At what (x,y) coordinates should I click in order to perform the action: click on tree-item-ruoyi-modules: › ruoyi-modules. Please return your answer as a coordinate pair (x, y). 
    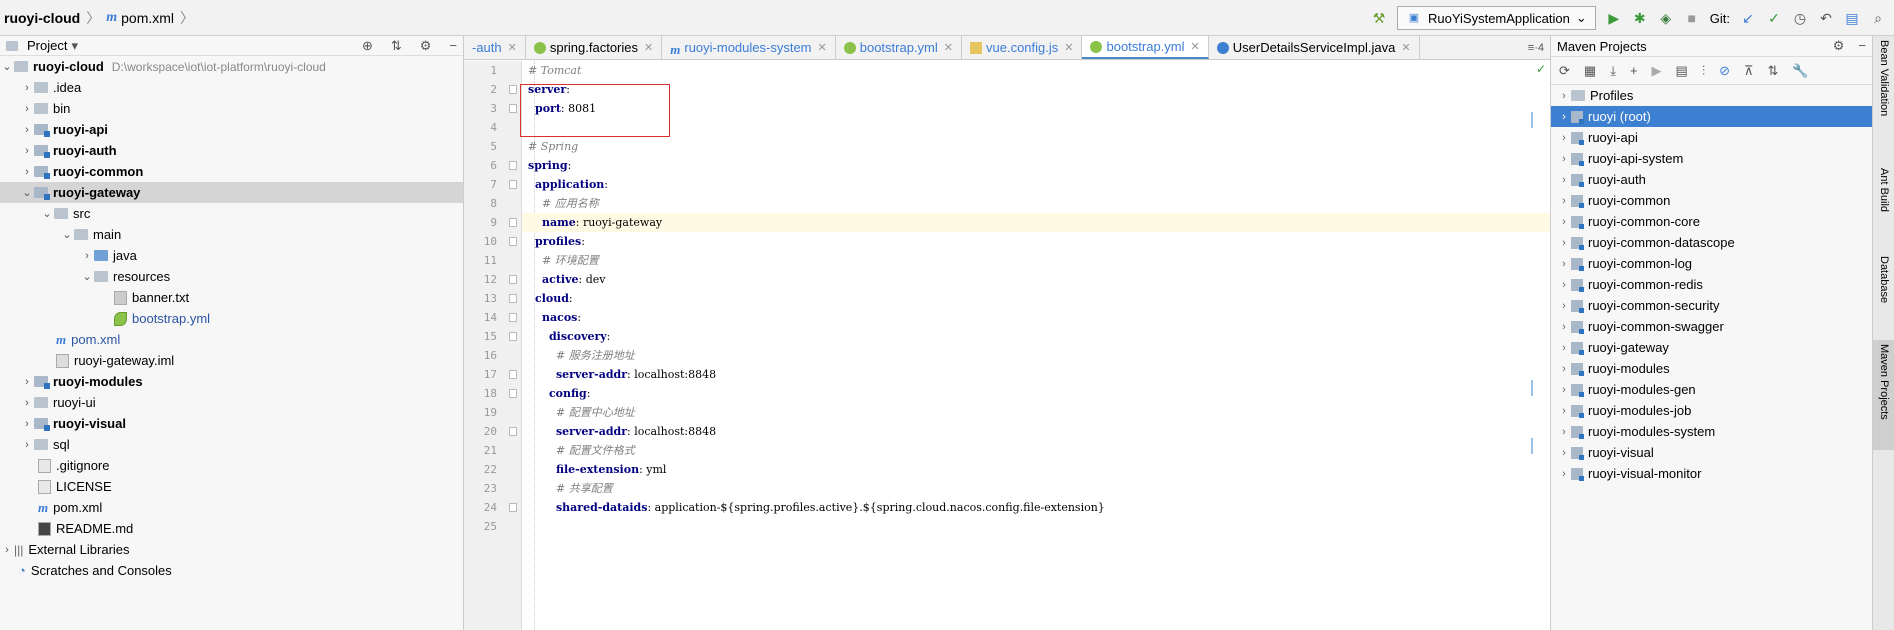
    Looking at the image, I should click on (231, 381).